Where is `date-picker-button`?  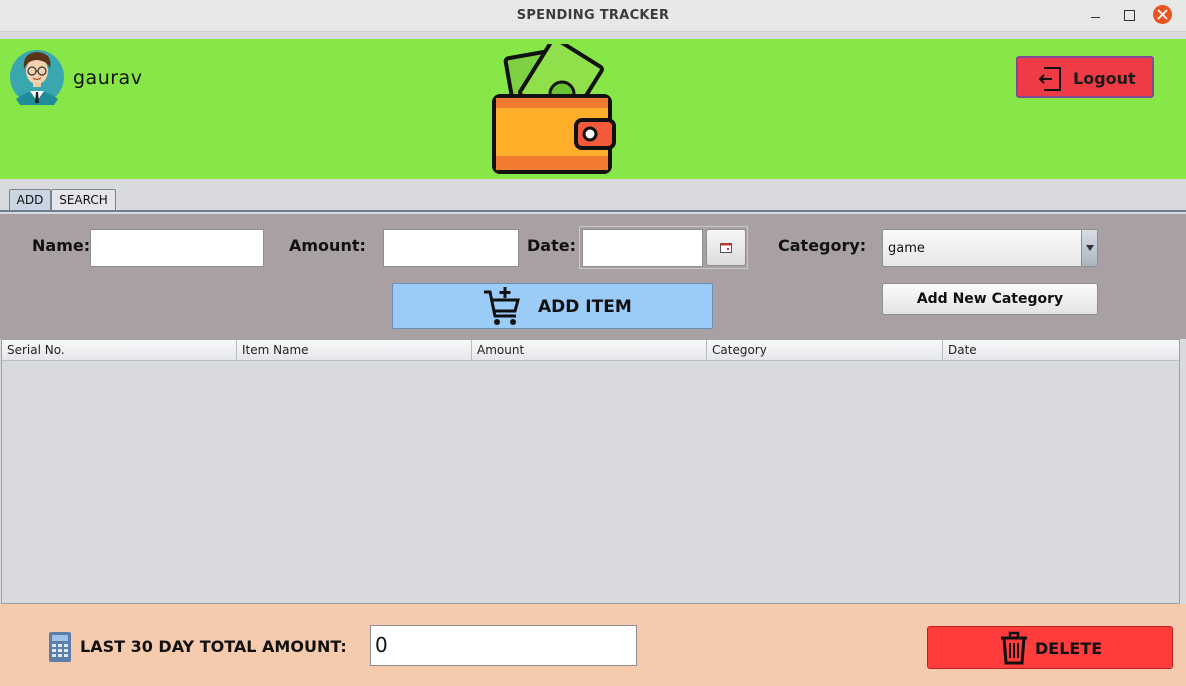
date-picker-button is located at coordinates (726, 247).